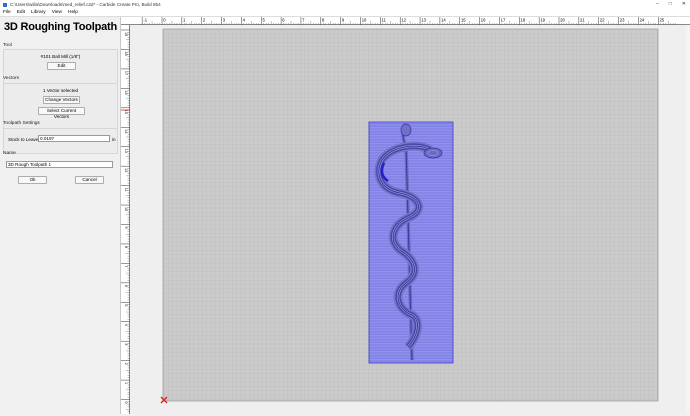  What do you see at coordinates (61, 113) in the screenshot?
I see `select-current-vectors-button: Select Current Vectors` at bounding box center [61, 113].